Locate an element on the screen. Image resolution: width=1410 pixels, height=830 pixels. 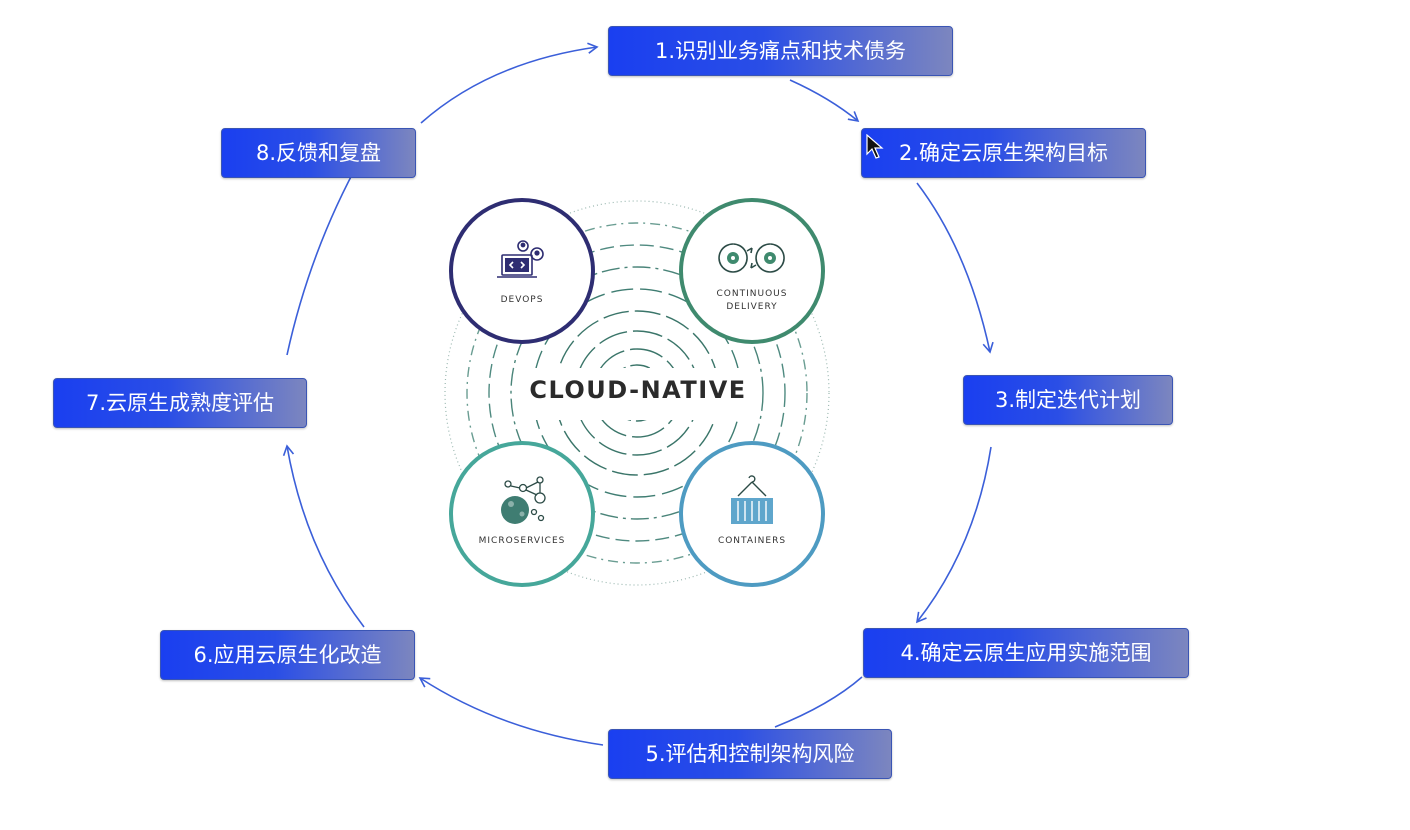
continuous-delivery-label: CONTINUOUS DELIVERY is located at coordinates (752, 301).